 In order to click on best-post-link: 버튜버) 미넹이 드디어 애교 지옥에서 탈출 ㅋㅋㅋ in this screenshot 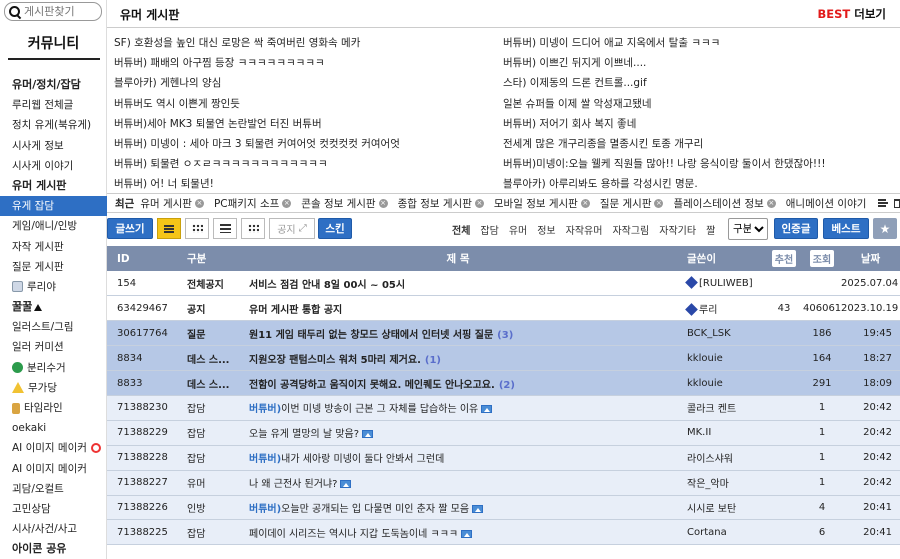, I will do `click(693, 43)`.